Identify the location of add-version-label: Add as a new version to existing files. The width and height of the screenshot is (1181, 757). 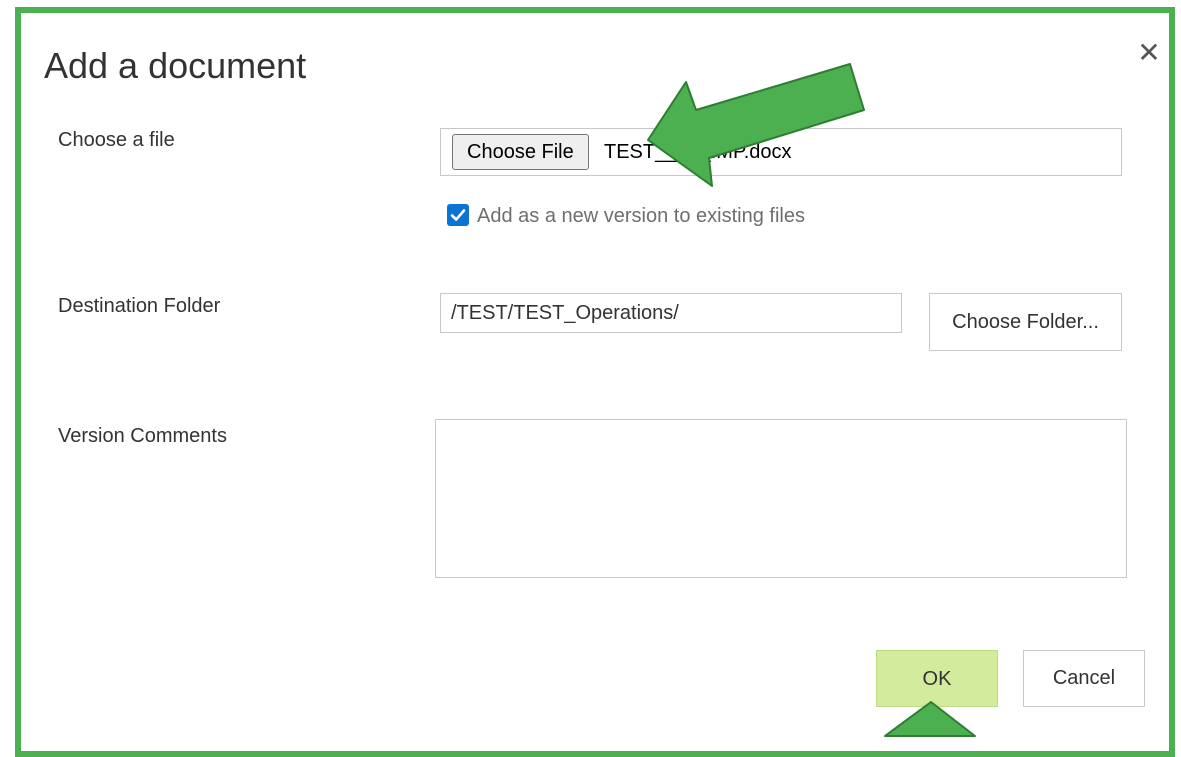
(641, 216).